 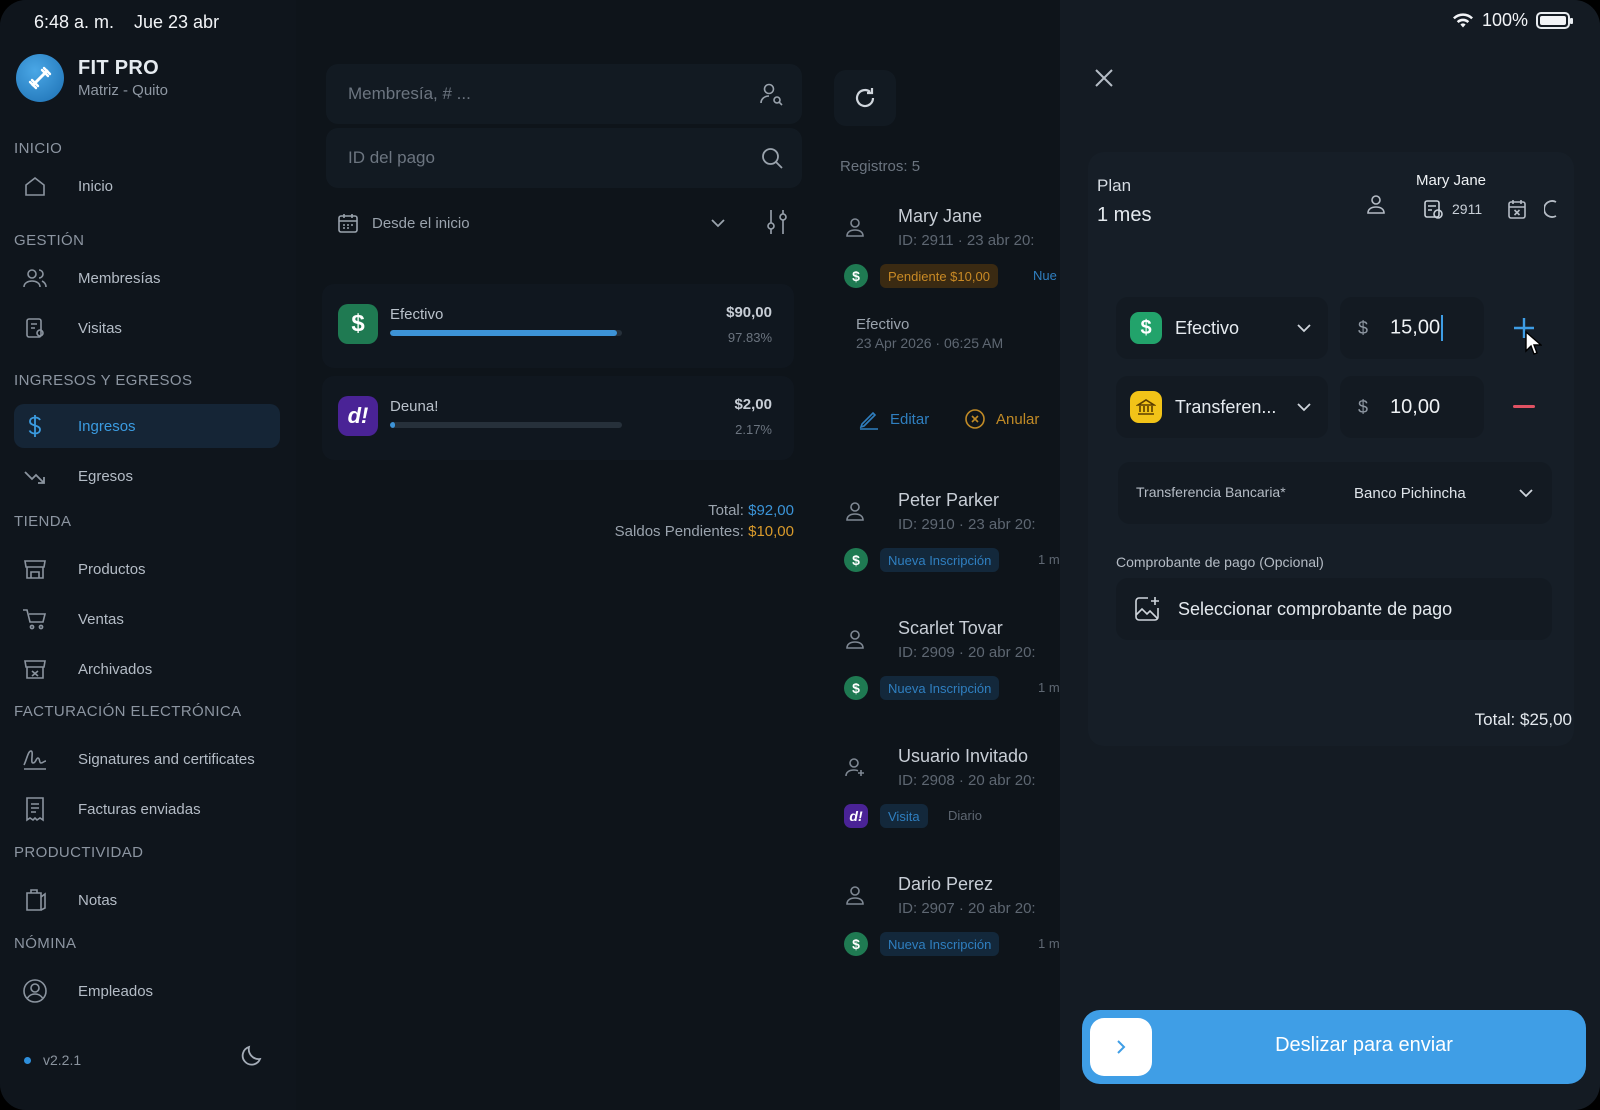 I want to click on app-version: v2.2.1, so click(x=52, y=1060).